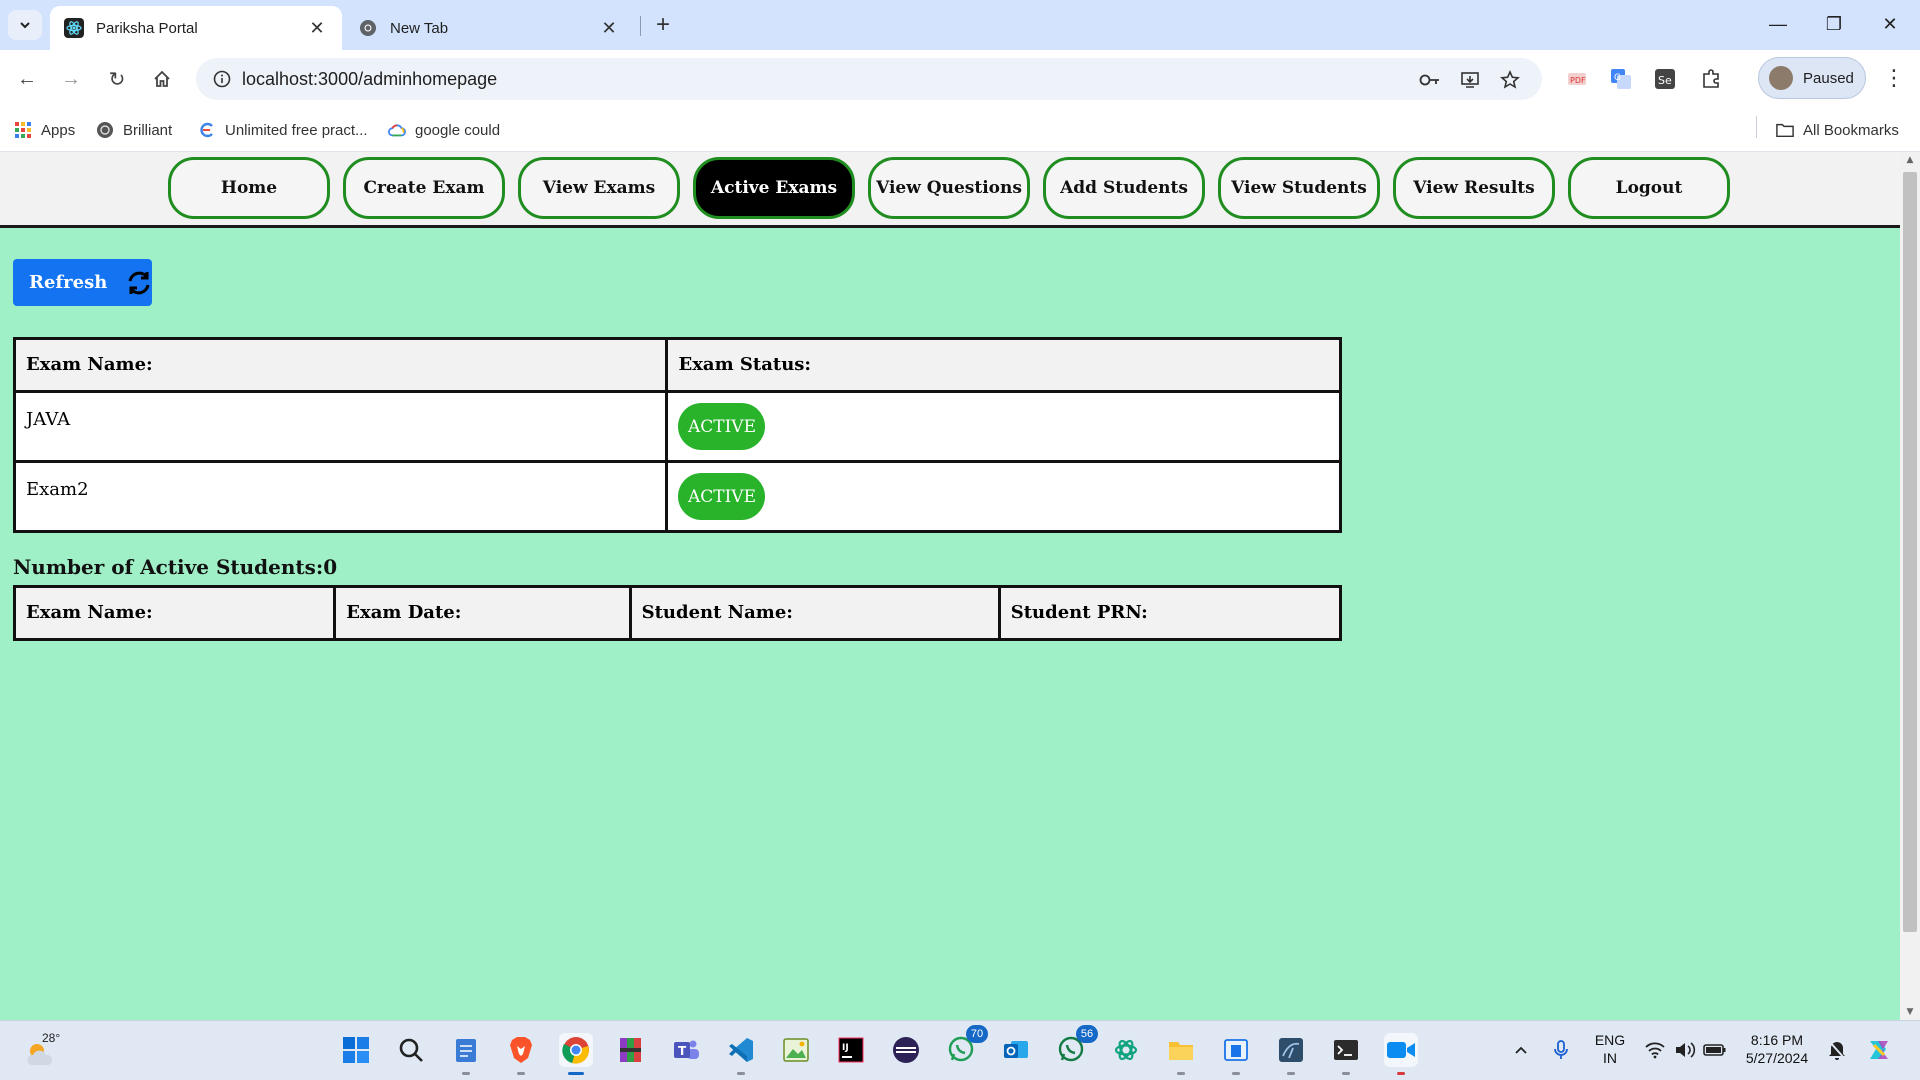  Describe the element at coordinates (162, 79) in the screenshot. I see `home-icon` at that location.